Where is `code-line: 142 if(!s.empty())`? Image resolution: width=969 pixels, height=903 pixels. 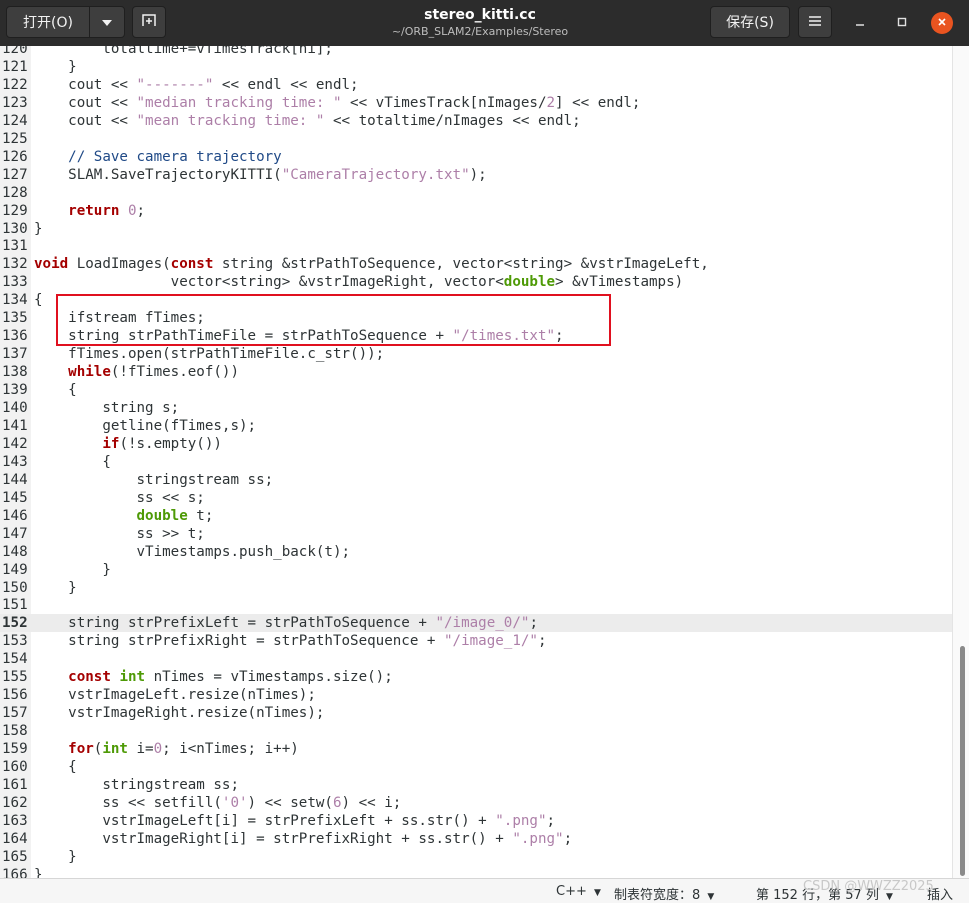
code-line: 142 if(!s.empty()) is located at coordinates (476, 444).